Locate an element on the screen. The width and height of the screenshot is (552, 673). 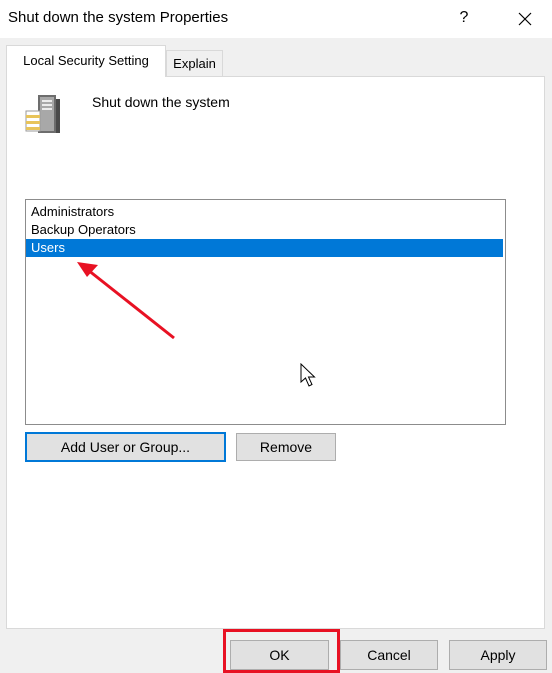
title-bar: Shut down the system Properties ? is located at coordinates (276, 19).